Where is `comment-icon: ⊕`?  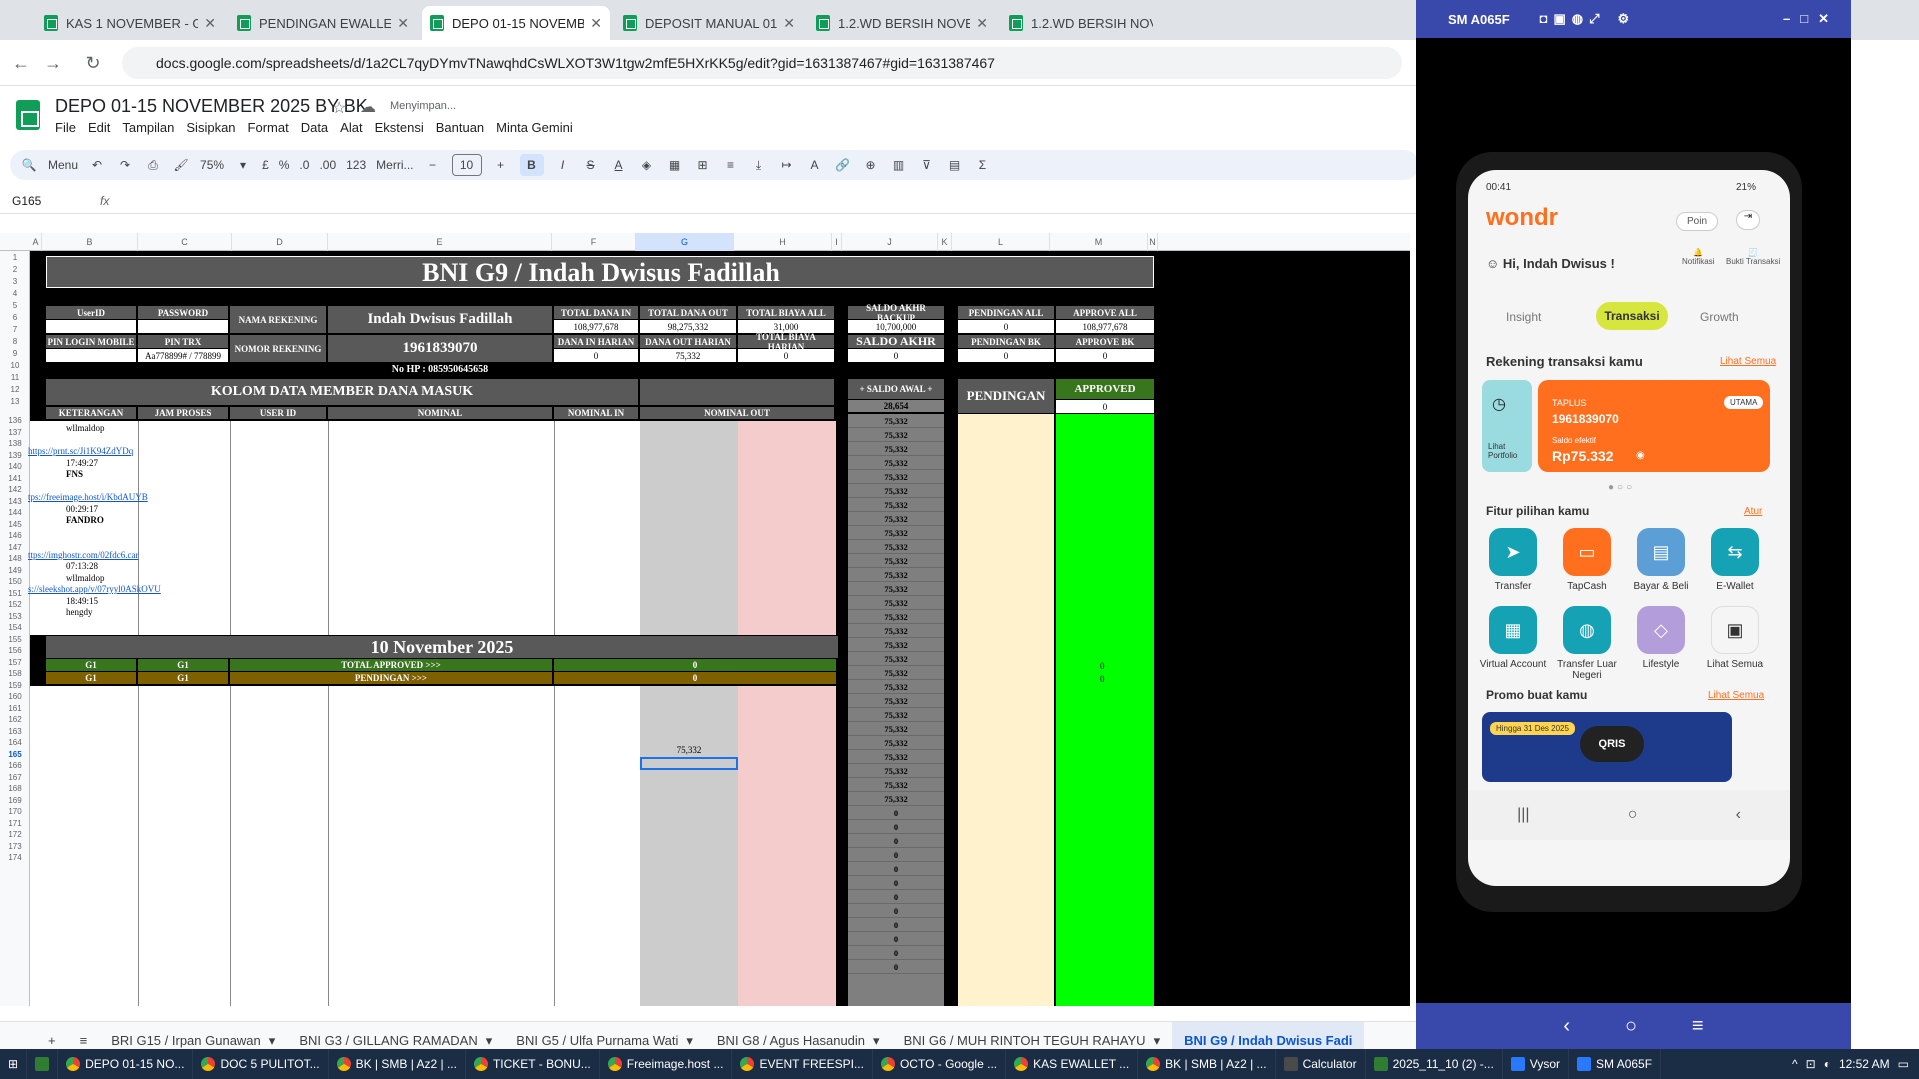 comment-icon: ⊕ is located at coordinates (871, 165).